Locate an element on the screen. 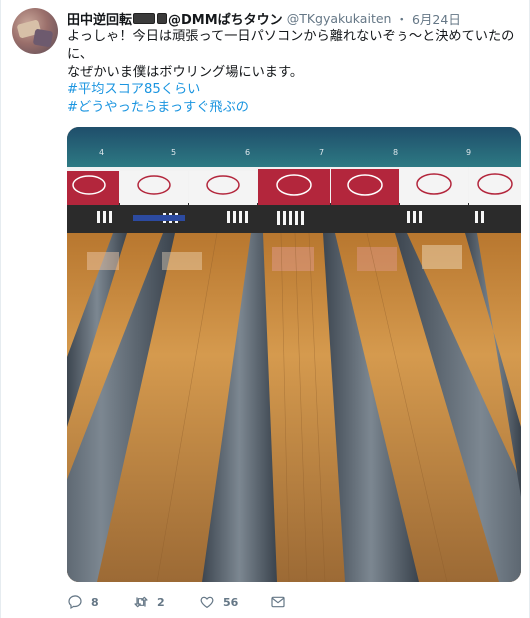  author-handle: @TKgyakukaiten is located at coordinates (339, 18).